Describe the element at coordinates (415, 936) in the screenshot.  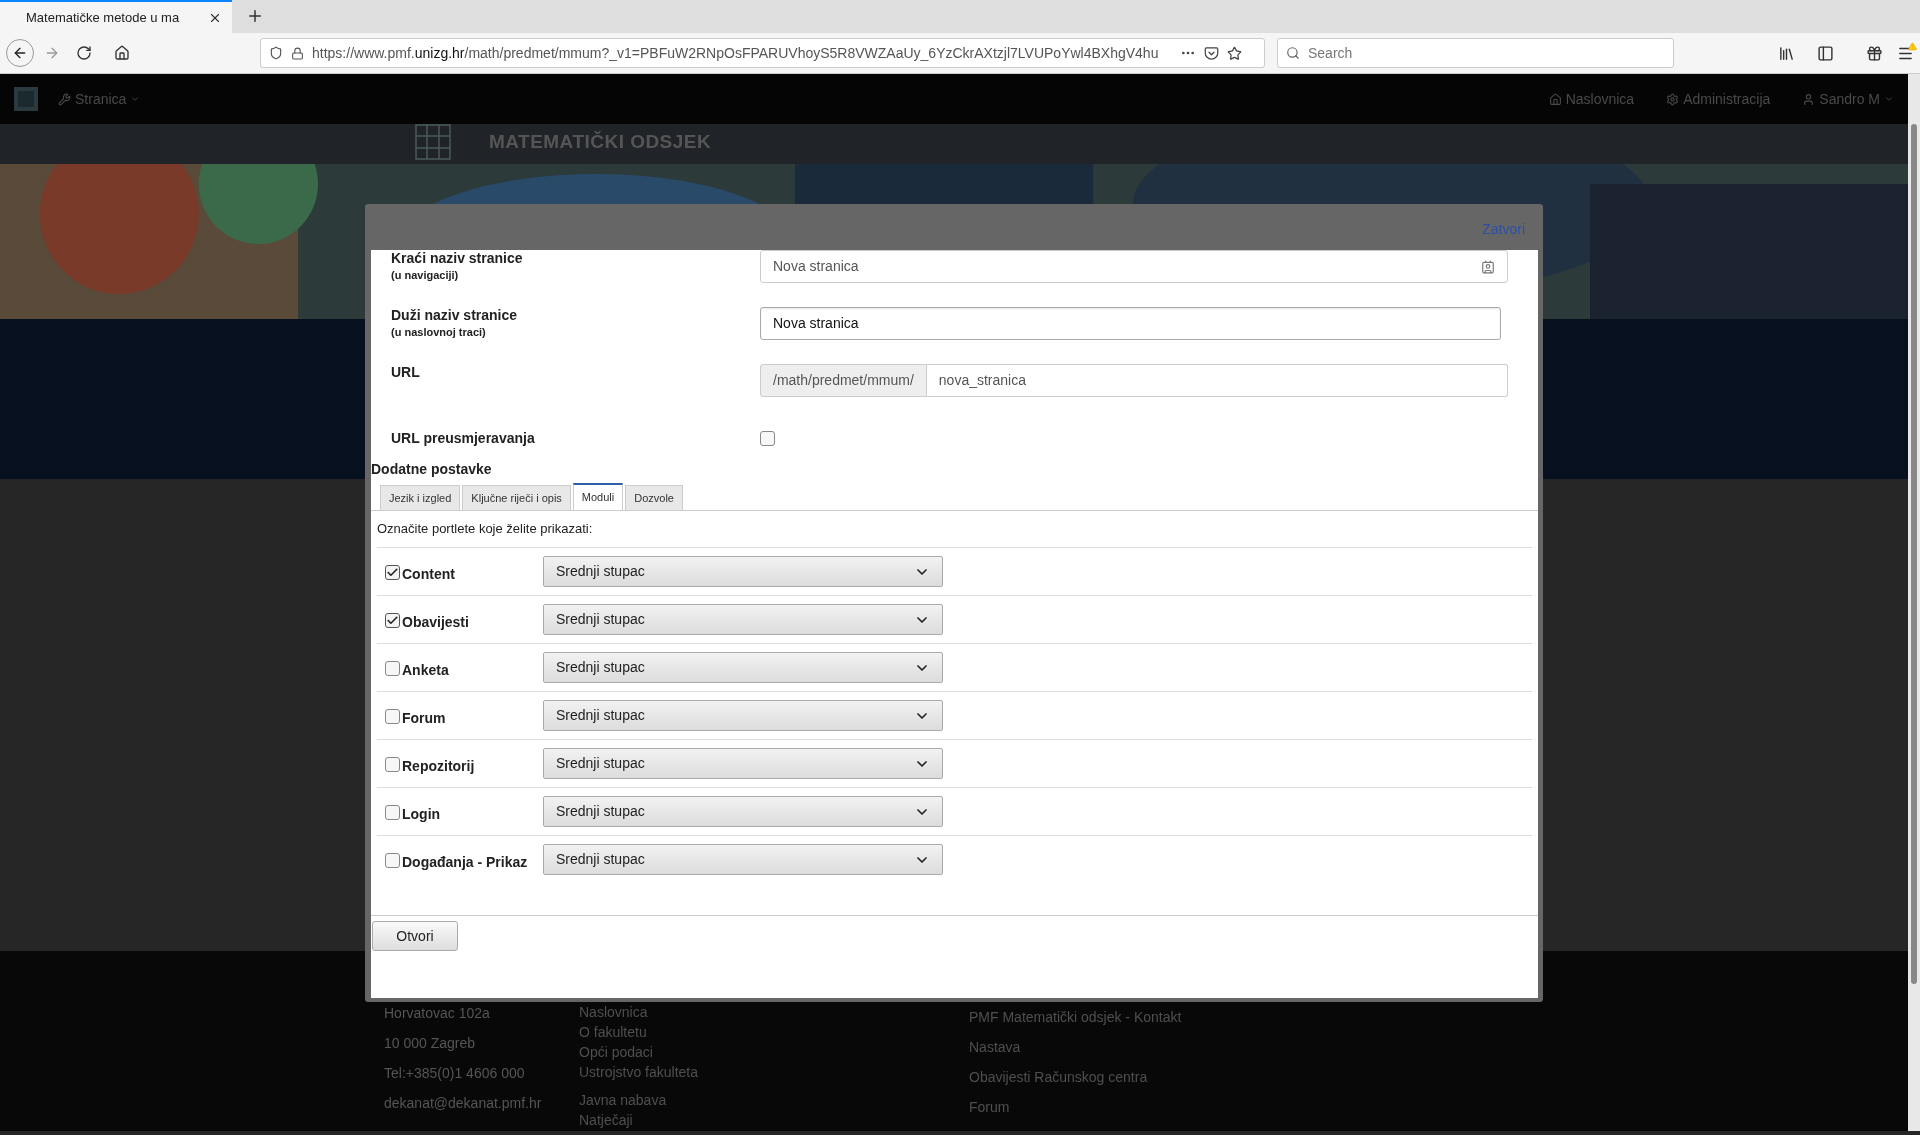
I see `open-button: Otvori` at that location.